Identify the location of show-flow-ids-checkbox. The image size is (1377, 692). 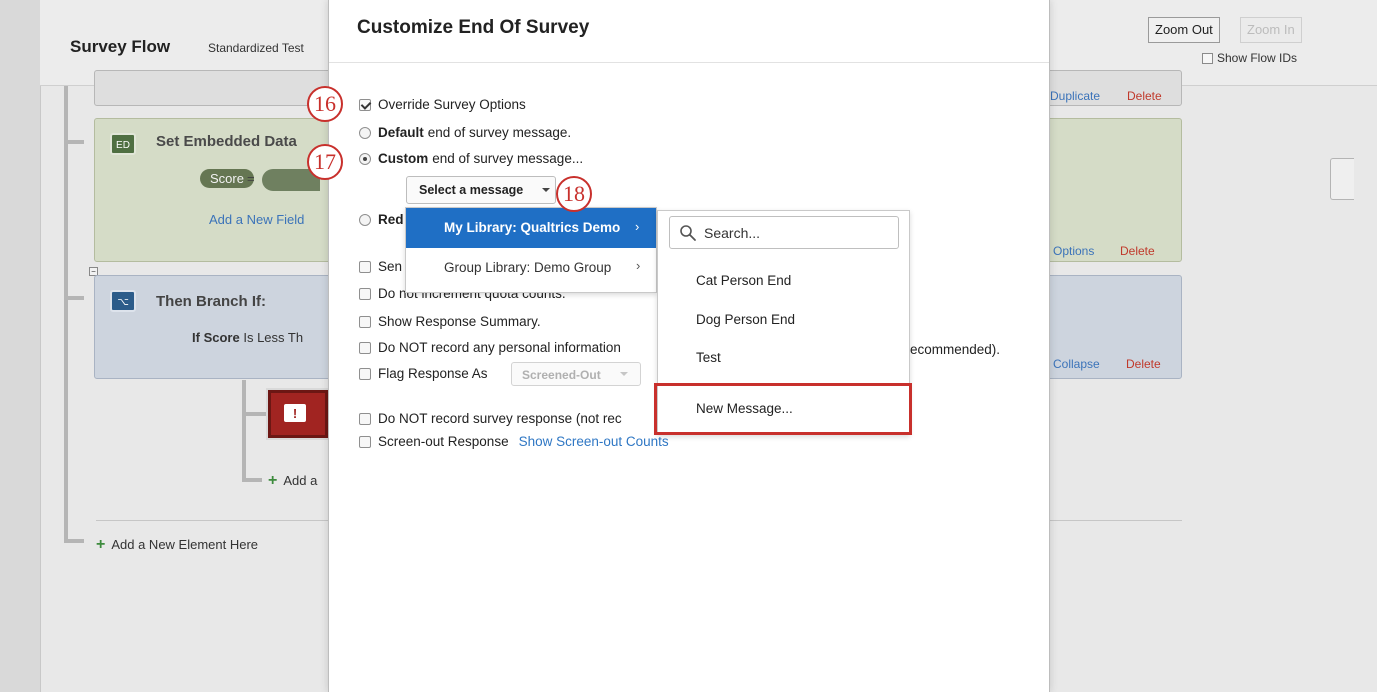
(1207, 58).